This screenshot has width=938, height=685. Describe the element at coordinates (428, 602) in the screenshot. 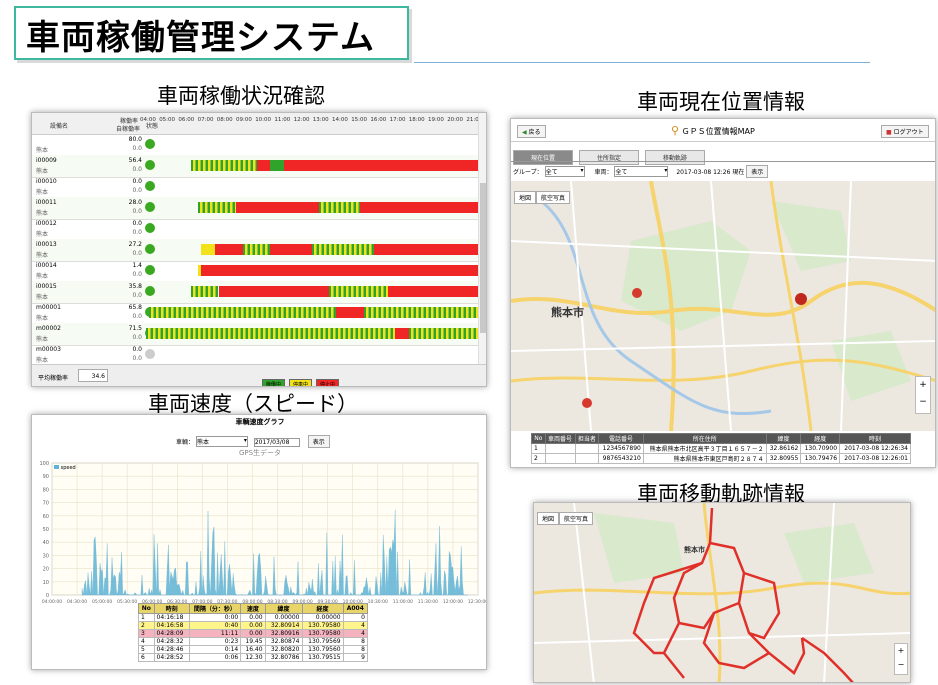

I see `x-tick-label: 11:30:00` at that location.